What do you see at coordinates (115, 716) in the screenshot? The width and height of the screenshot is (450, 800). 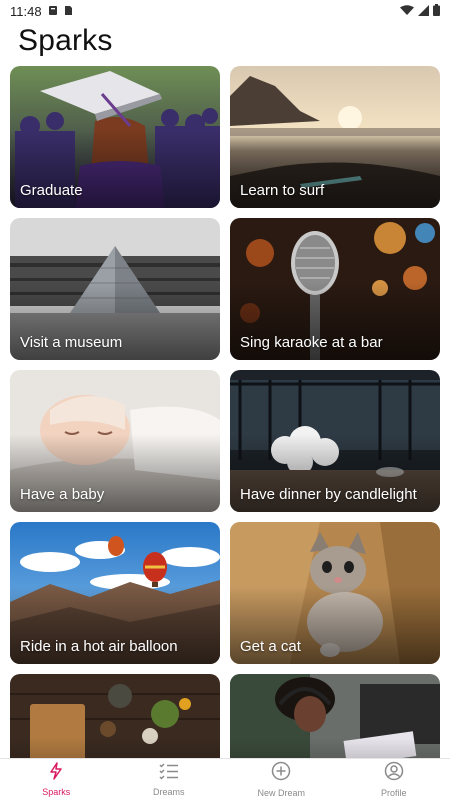 I see `spark-card-cooking` at bounding box center [115, 716].